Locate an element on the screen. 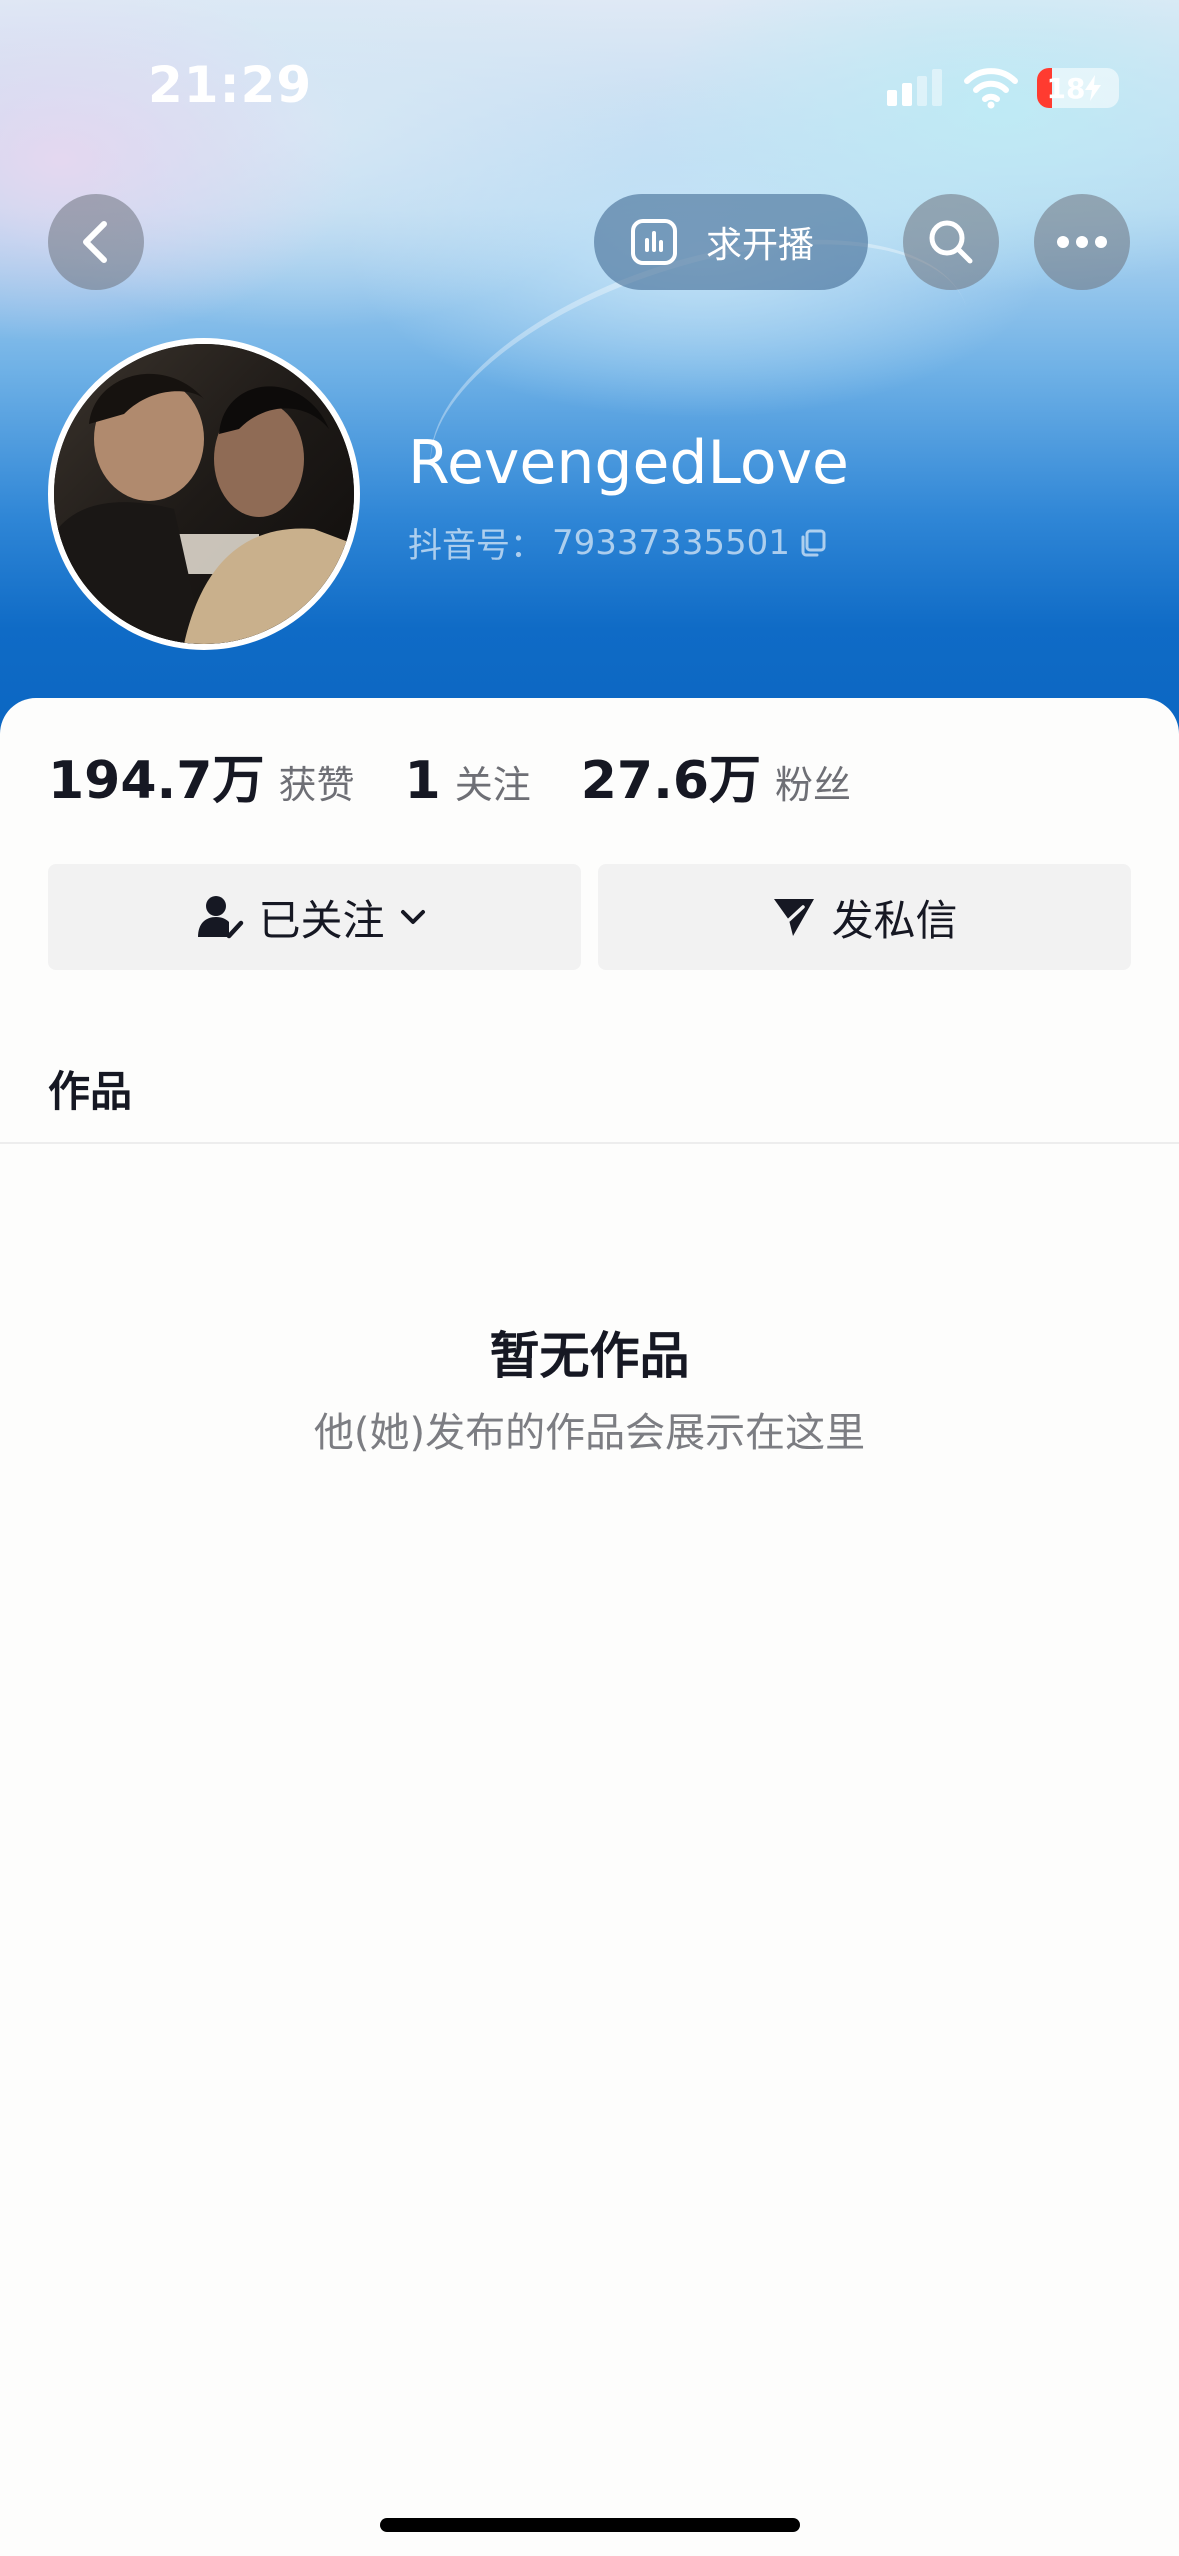 This screenshot has height=2556, width=1179. signal-icon is located at coordinates (914, 87).